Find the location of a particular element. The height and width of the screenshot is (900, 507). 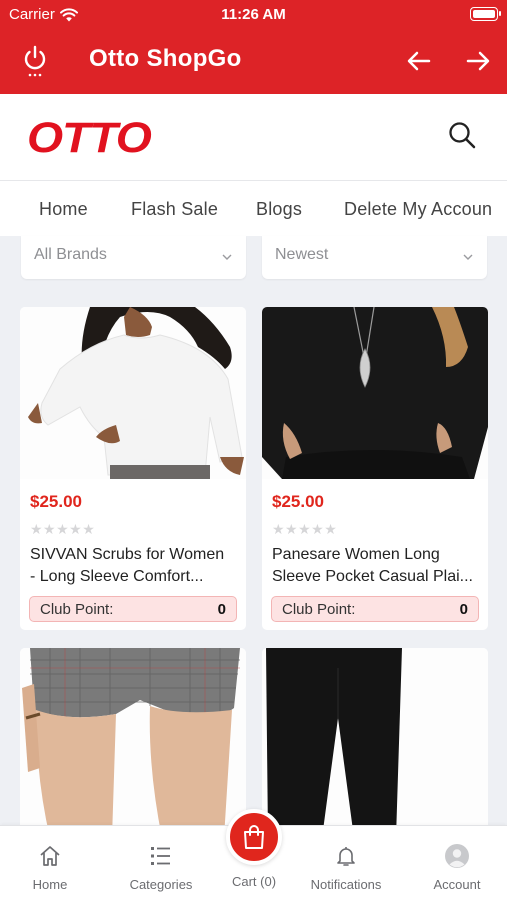

nav-account: Account is located at coordinates (457, 868).